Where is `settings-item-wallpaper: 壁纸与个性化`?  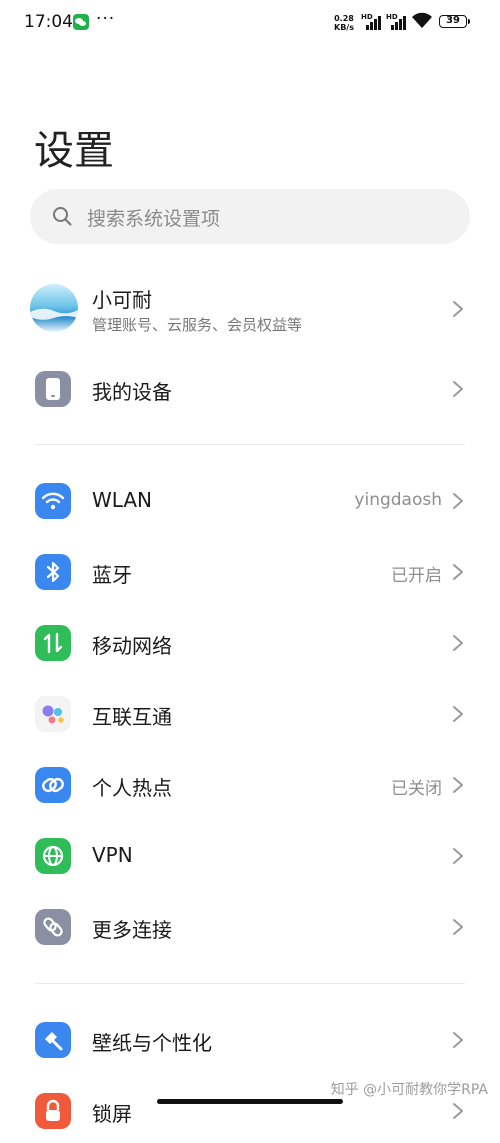
settings-item-wallpaper: 壁纸与个性化 is located at coordinates (250, 1040).